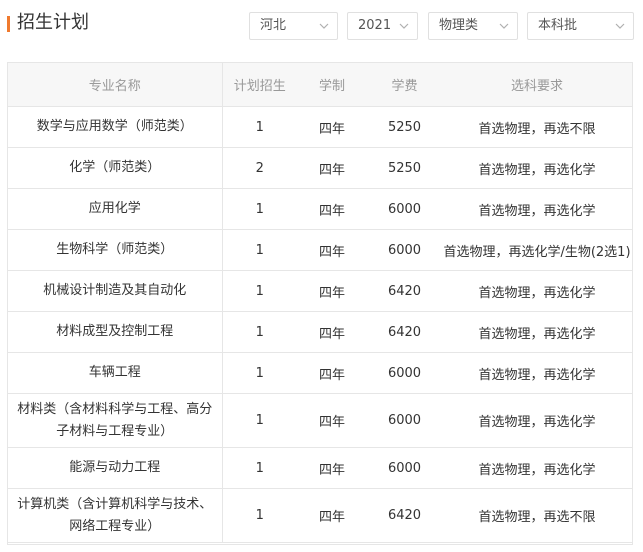  What do you see at coordinates (115, 291) in the screenshot?
I see `cell-major: 机械设计制造及其自动化` at bounding box center [115, 291].